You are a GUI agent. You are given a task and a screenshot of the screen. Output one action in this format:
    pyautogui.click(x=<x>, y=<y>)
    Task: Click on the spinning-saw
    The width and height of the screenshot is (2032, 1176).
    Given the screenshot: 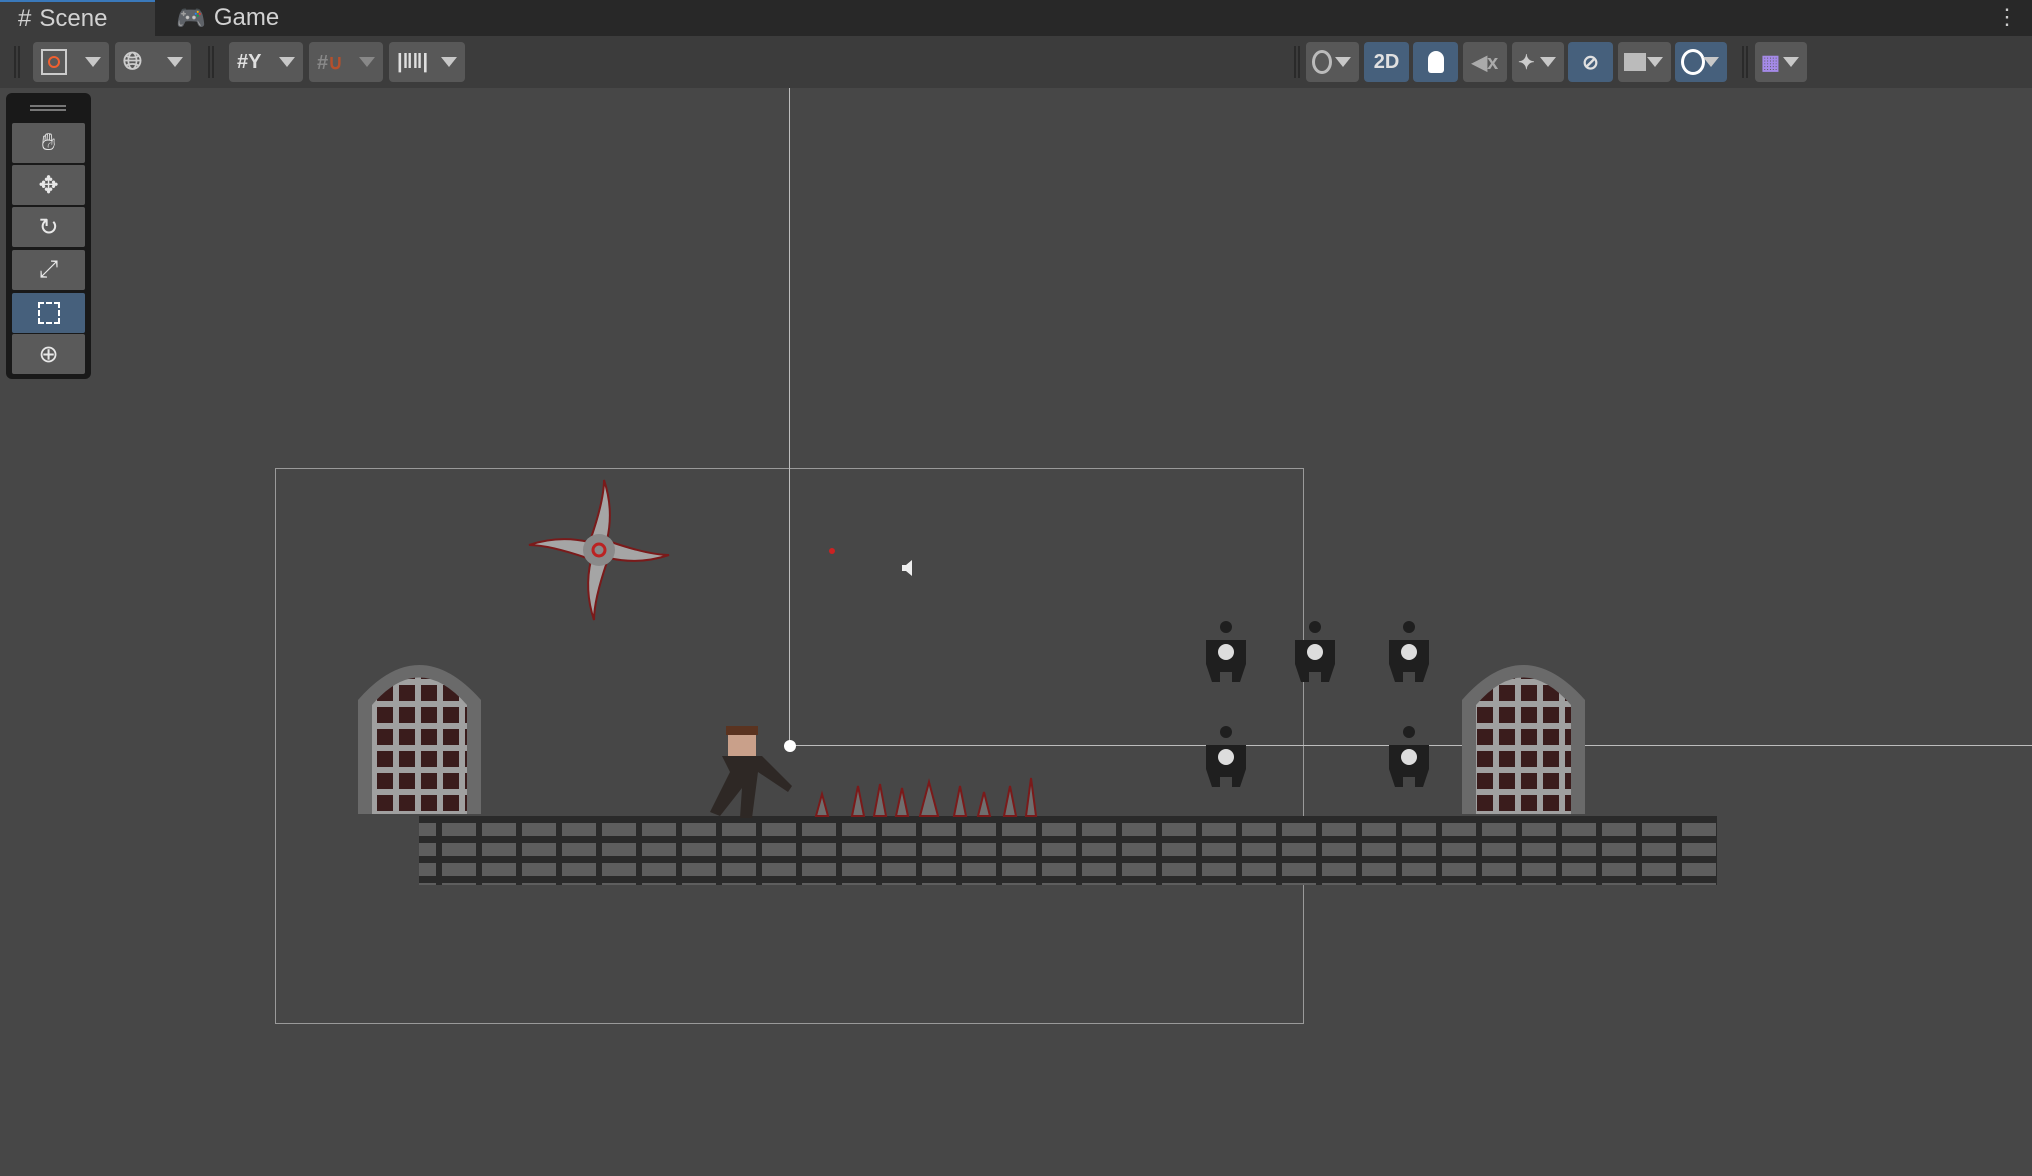 What is the action you would take?
    pyautogui.click(x=599, y=550)
    